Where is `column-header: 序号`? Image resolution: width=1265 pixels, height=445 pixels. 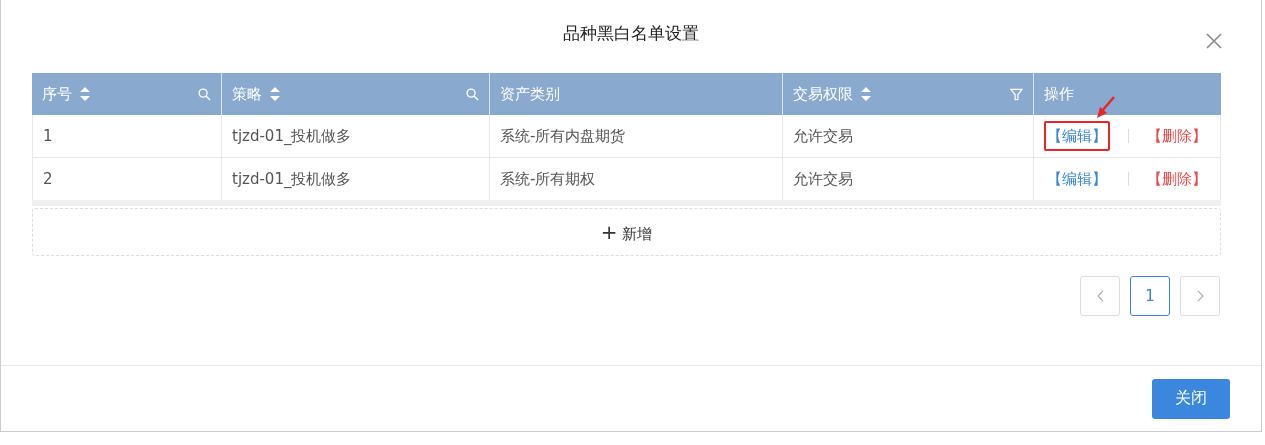
column-header: 序号 is located at coordinates (57, 94).